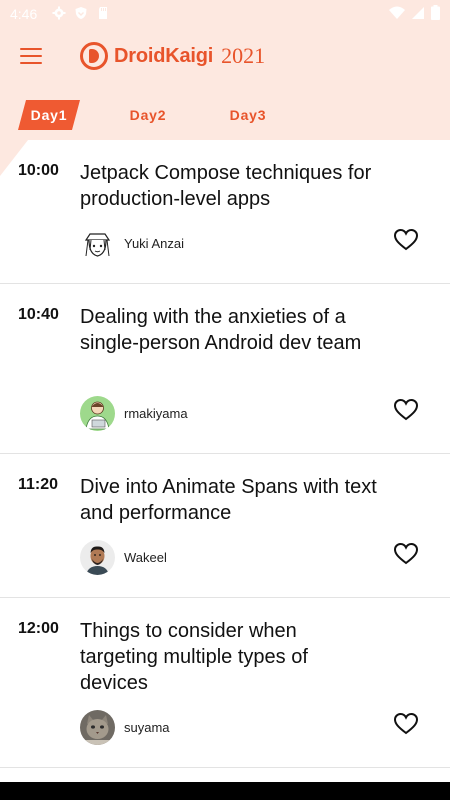 The width and height of the screenshot is (450, 800). Describe the element at coordinates (38, 170) in the screenshot. I see `session-time: 10:00` at that location.